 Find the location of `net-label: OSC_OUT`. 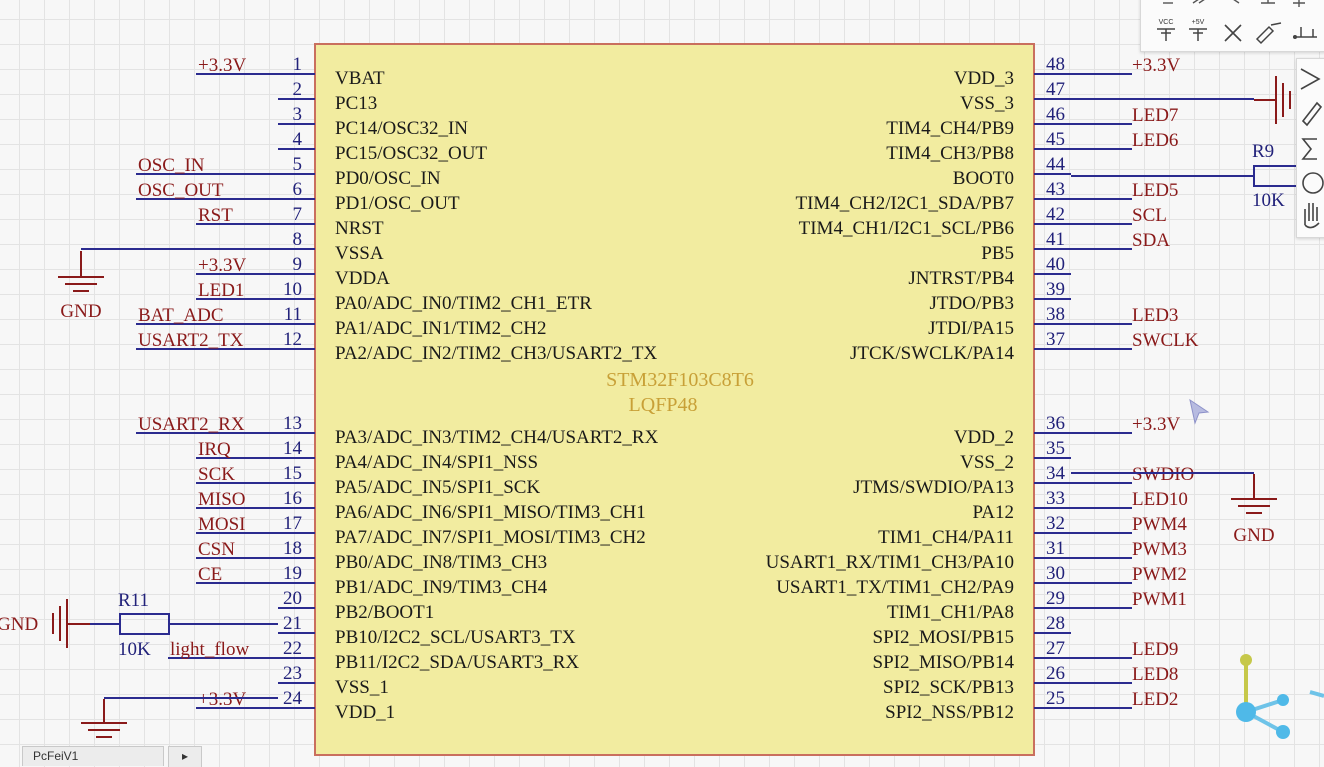

net-label: OSC_OUT is located at coordinates (181, 190).